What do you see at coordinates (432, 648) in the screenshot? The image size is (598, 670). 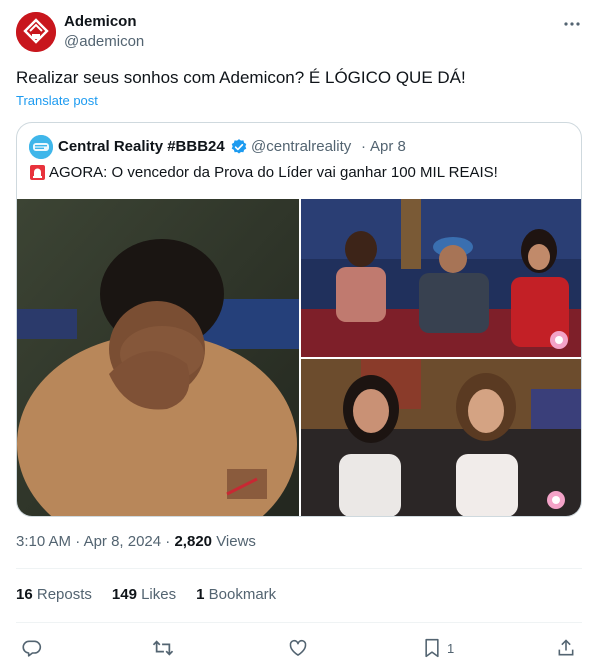 I see `bookmark-icon` at bounding box center [432, 648].